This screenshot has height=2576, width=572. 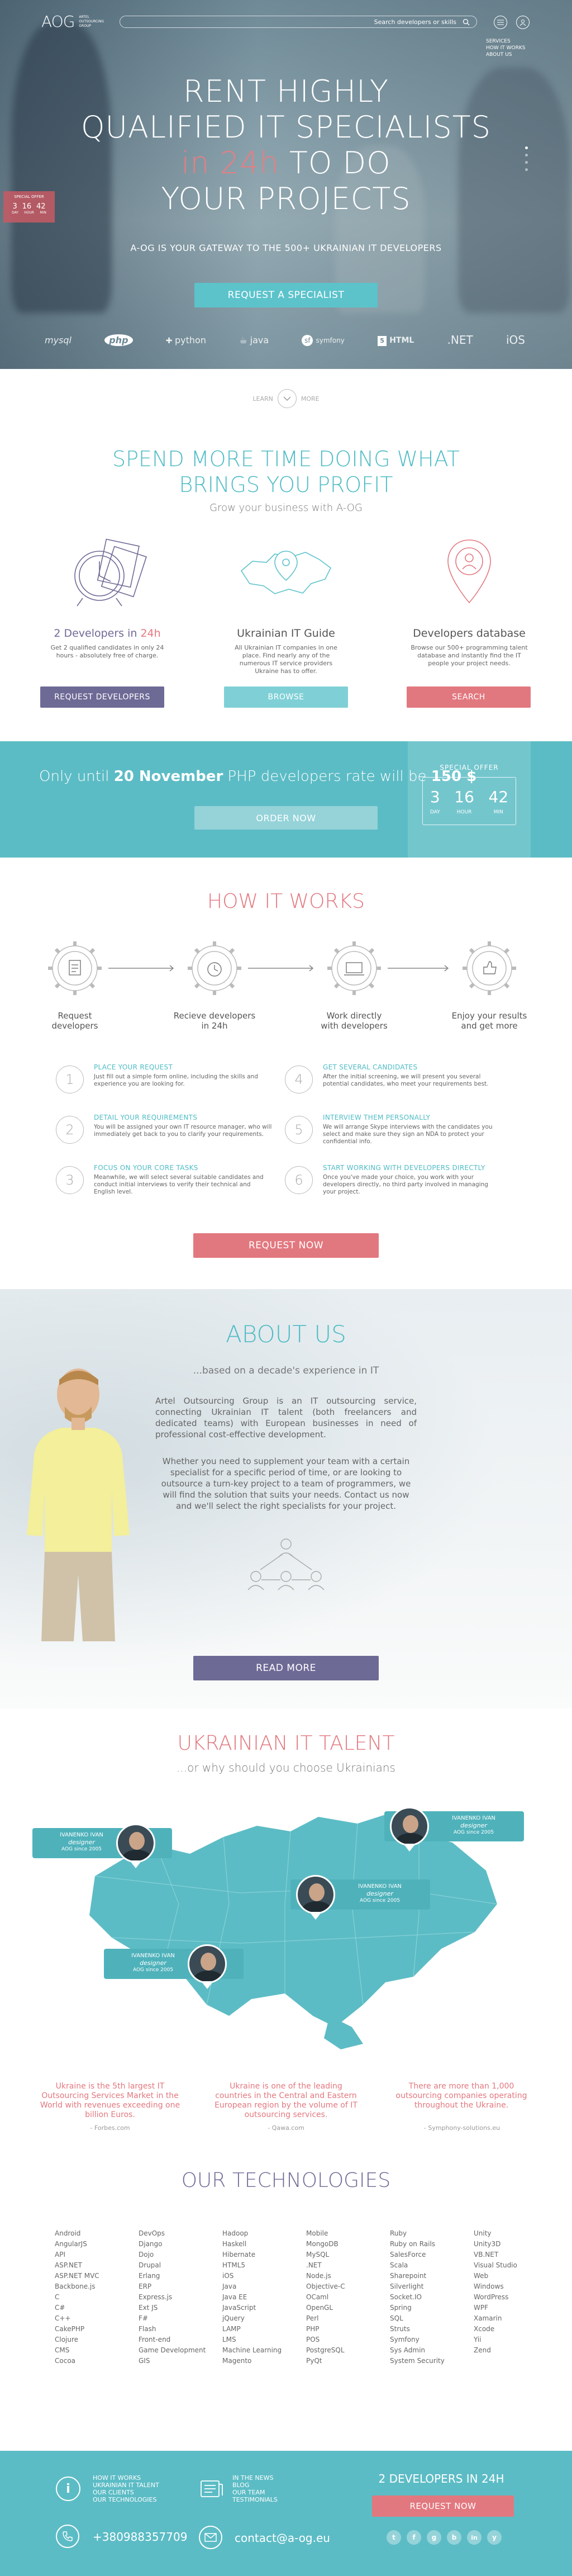 What do you see at coordinates (264, 2319) in the screenshot?
I see `technology-item: jQuery` at bounding box center [264, 2319].